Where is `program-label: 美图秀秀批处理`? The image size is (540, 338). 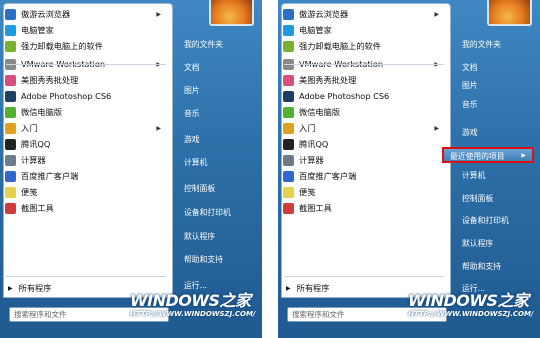
program-label: 美图秀秀批处理 is located at coordinates (50, 80).